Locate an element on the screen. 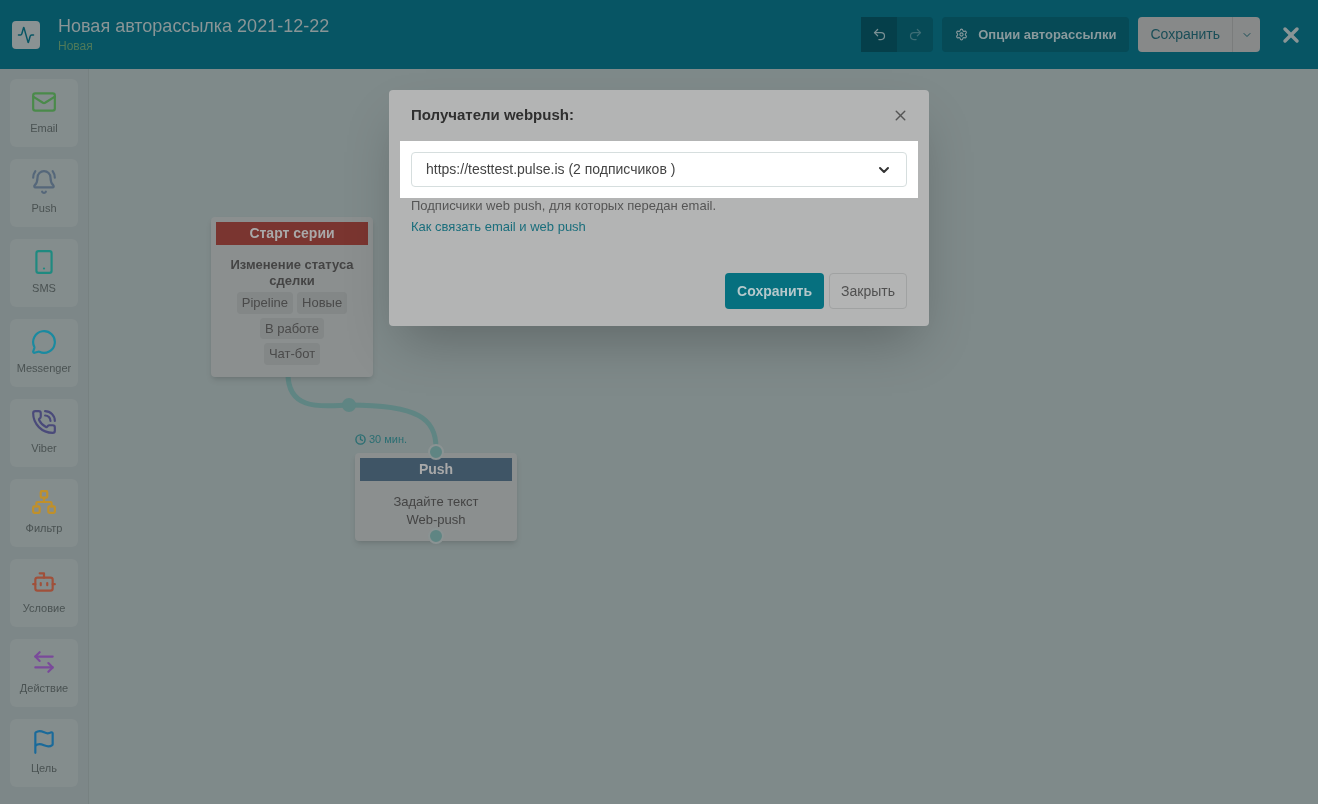 This screenshot has height=804, width=1318. sidebar-item: Messenger is located at coordinates (44, 353).